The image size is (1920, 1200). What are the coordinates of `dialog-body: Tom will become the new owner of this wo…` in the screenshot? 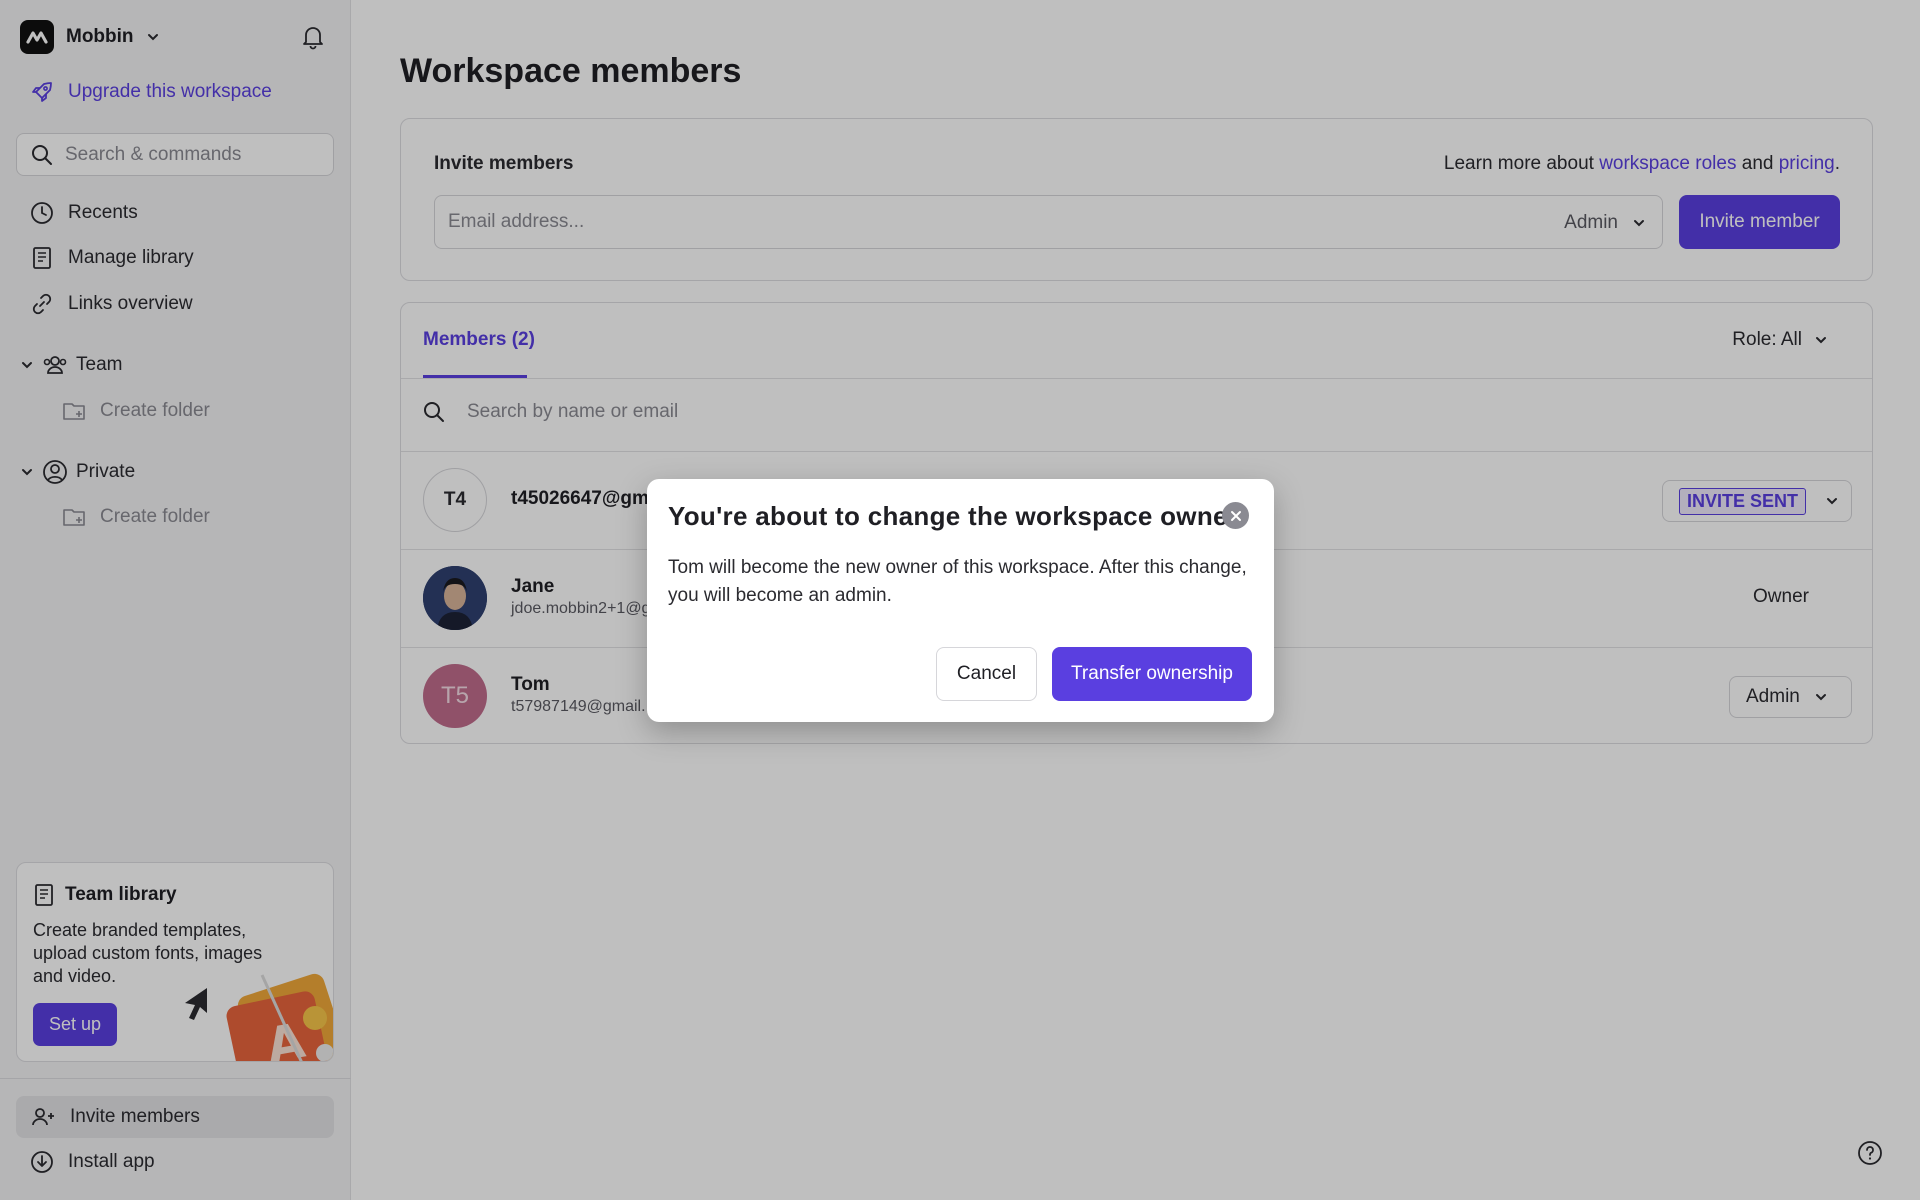 It's located at (957, 581).